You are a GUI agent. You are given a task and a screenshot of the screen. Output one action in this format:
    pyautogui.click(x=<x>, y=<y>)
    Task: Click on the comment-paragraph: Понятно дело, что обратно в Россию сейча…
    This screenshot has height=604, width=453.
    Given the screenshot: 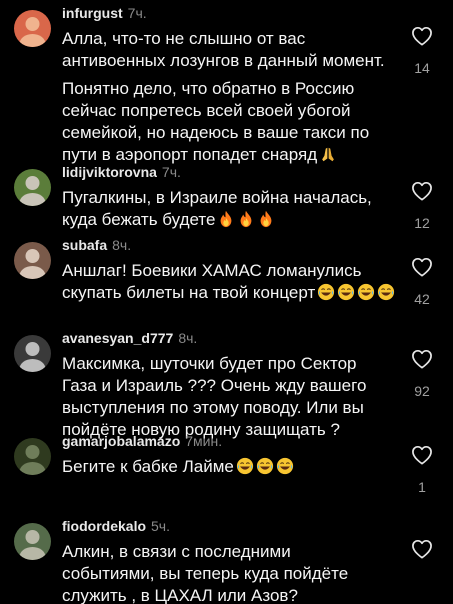 What is the action you would take?
    pyautogui.click(x=229, y=122)
    